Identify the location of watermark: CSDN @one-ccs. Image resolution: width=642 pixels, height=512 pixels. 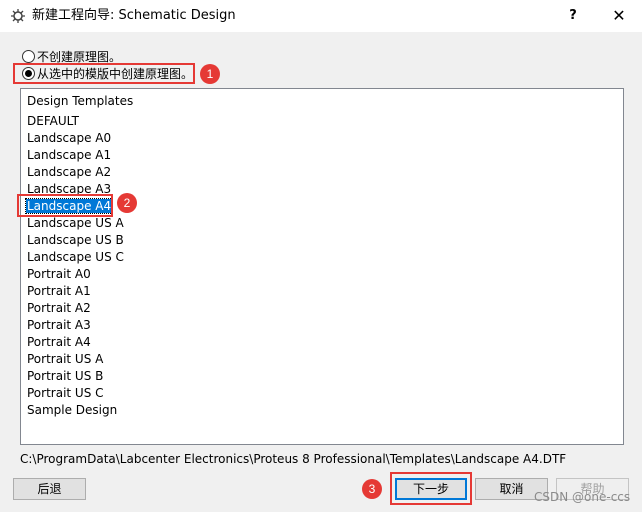
(582, 497).